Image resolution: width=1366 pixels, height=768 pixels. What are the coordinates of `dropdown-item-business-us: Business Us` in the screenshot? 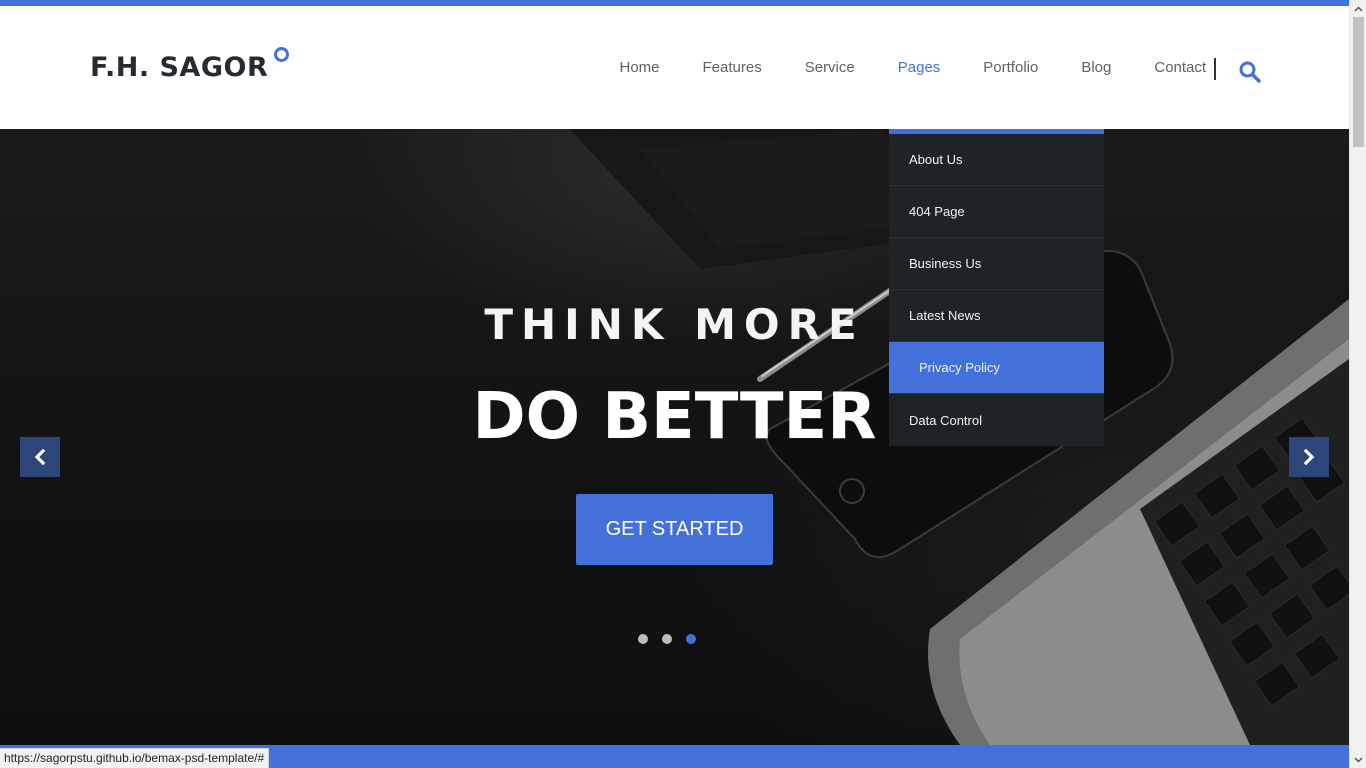 It's located at (996, 264).